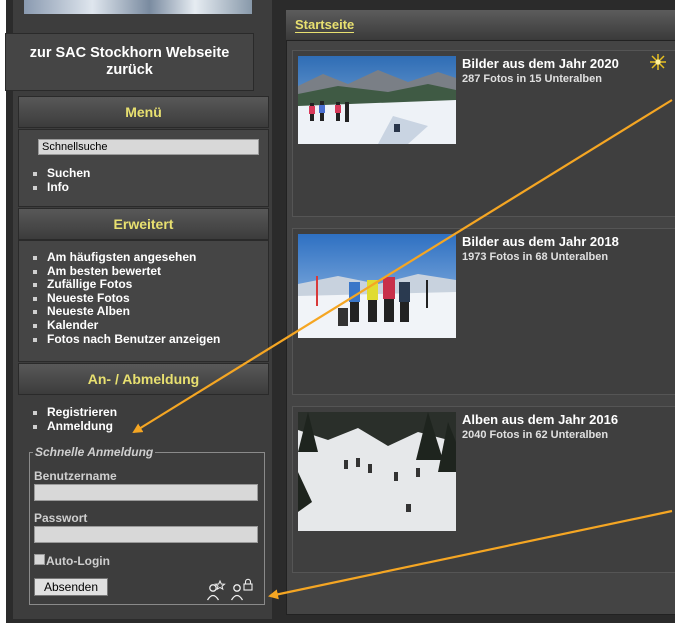 The height and width of the screenshot is (623, 675). What do you see at coordinates (126, 285) in the screenshot?
I see `extended-item-random: Zufällige Fotos` at bounding box center [126, 285].